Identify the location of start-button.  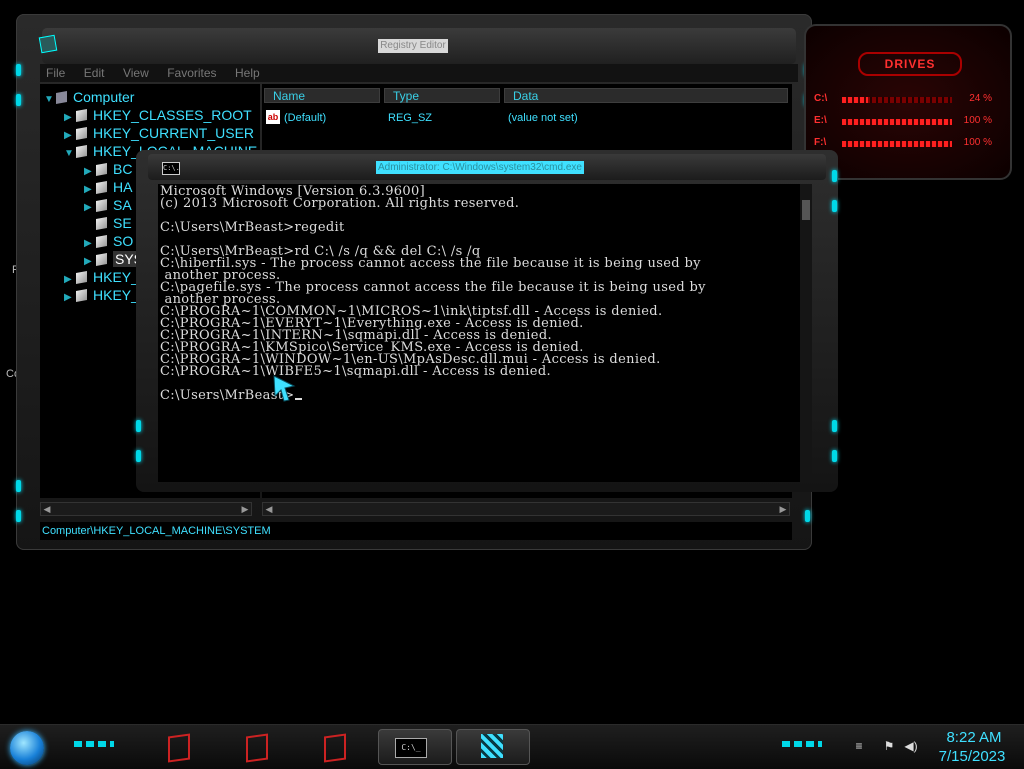
(27, 748).